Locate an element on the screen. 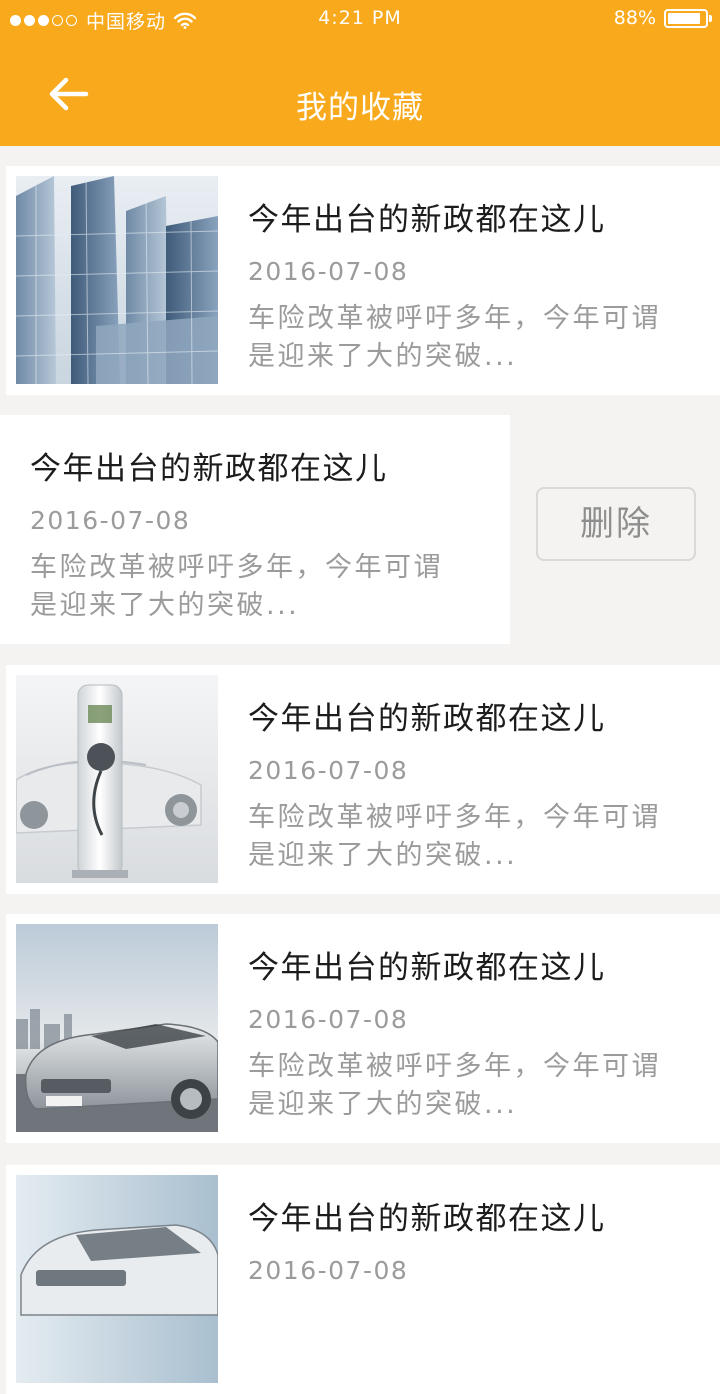 Image resolution: width=720 pixels, height=1394 pixels. delete-button: 删除 is located at coordinates (616, 524).